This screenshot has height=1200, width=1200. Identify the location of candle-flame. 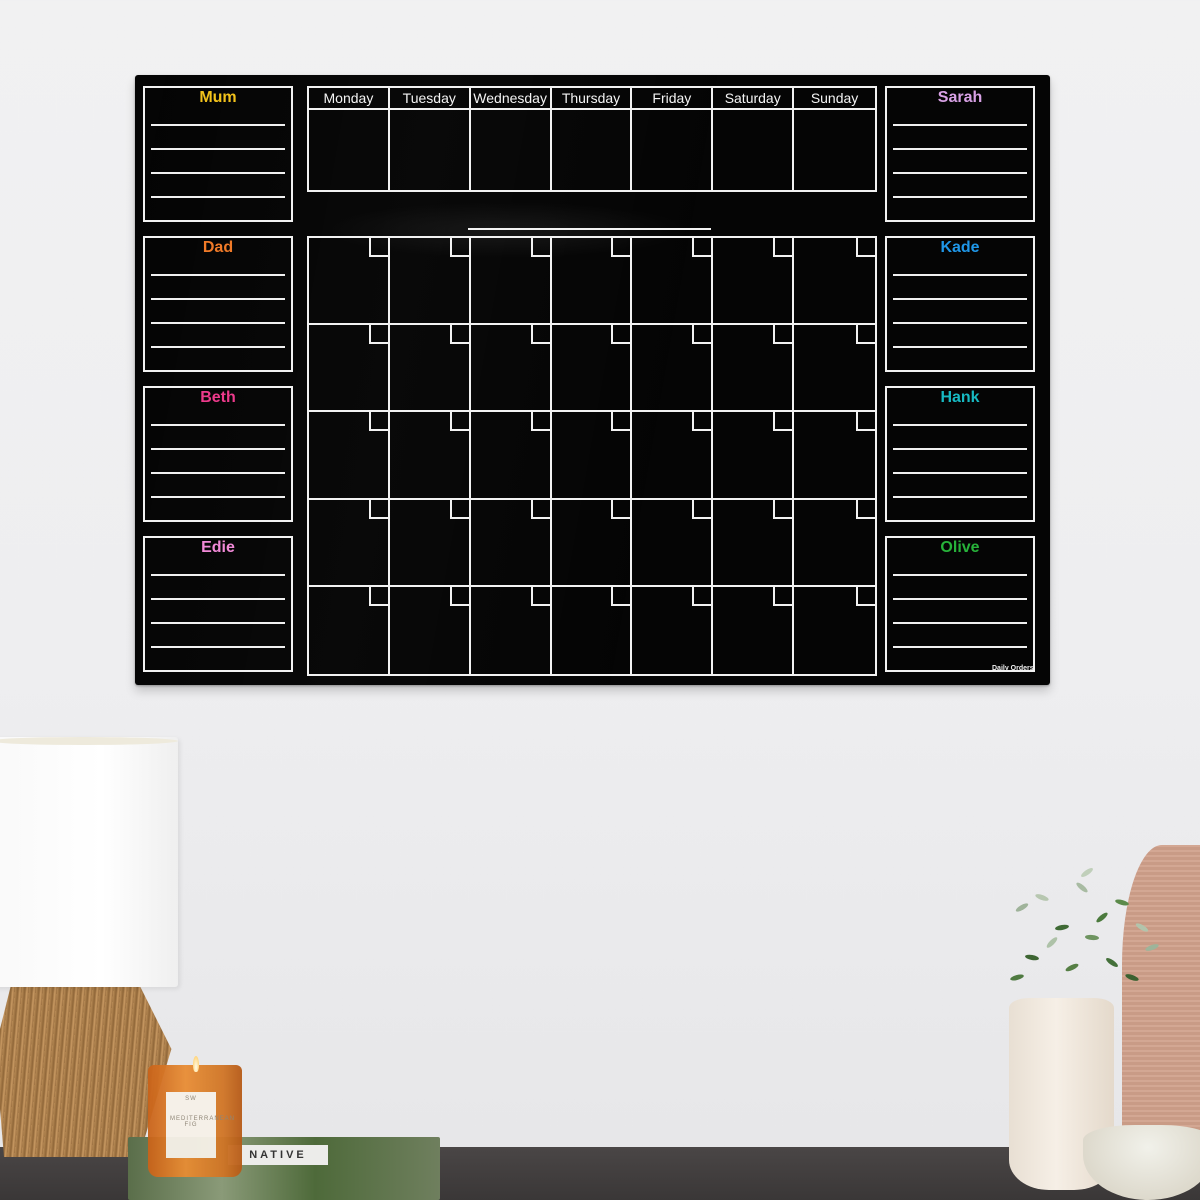
(196, 1064).